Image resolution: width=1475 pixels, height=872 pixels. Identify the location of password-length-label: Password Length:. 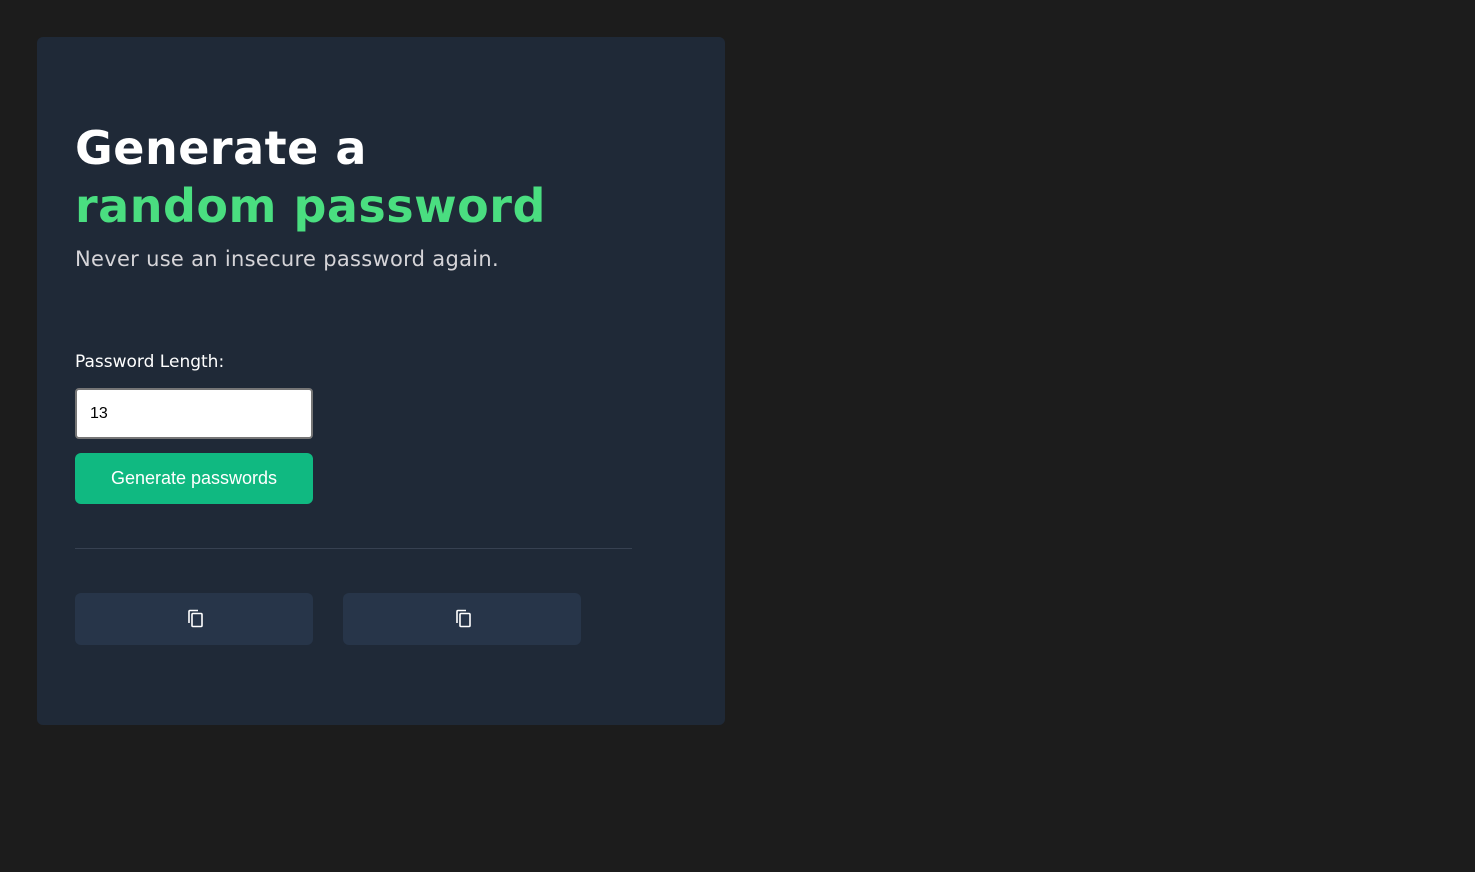
(150, 362).